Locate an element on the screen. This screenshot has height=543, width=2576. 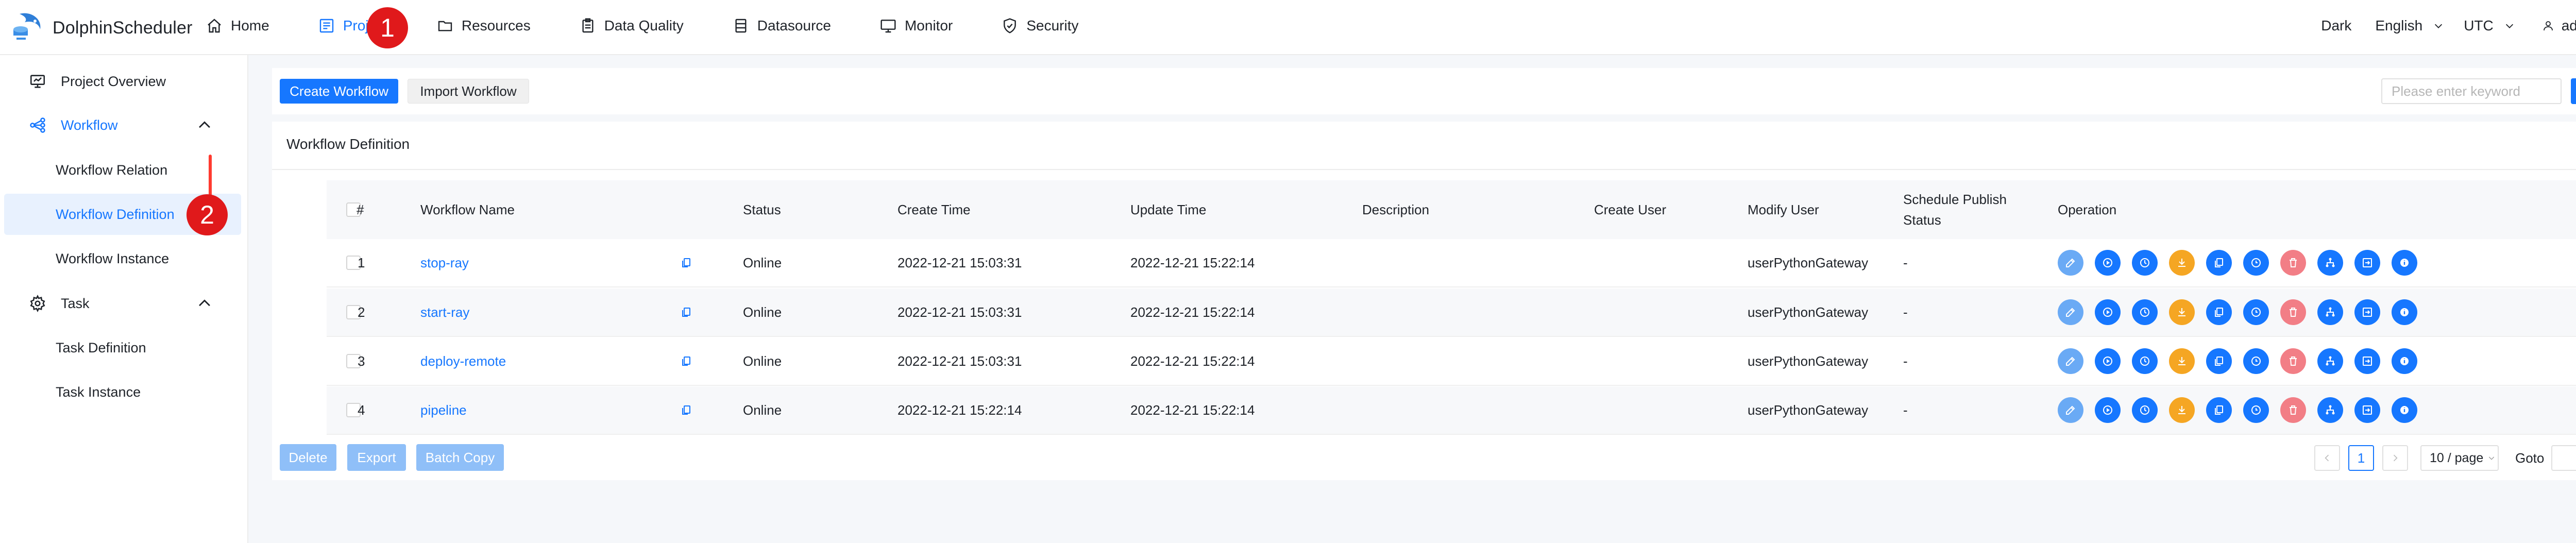
row-schedule-status: - is located at coordinates (1906, 361).